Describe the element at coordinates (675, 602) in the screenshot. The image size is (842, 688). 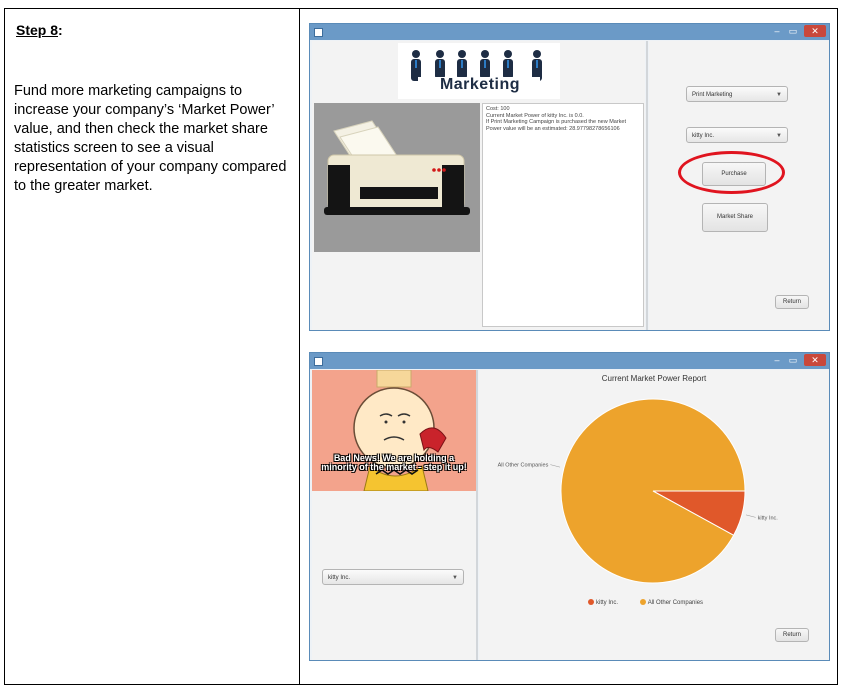
I see `legend-label: All Other Companies` at that location.